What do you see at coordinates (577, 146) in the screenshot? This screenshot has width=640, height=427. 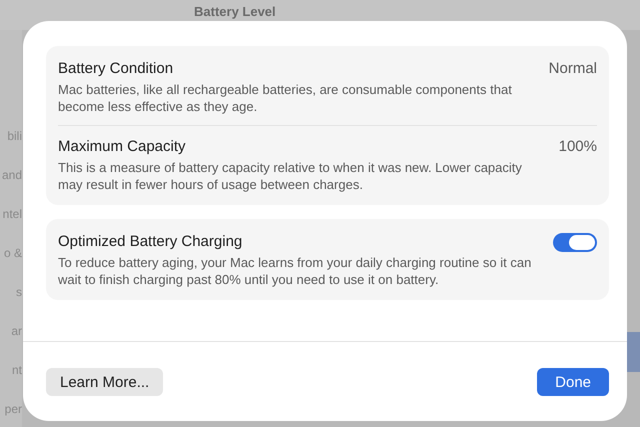 I see `setting-value: 100%` at bounding box center [577, 146].